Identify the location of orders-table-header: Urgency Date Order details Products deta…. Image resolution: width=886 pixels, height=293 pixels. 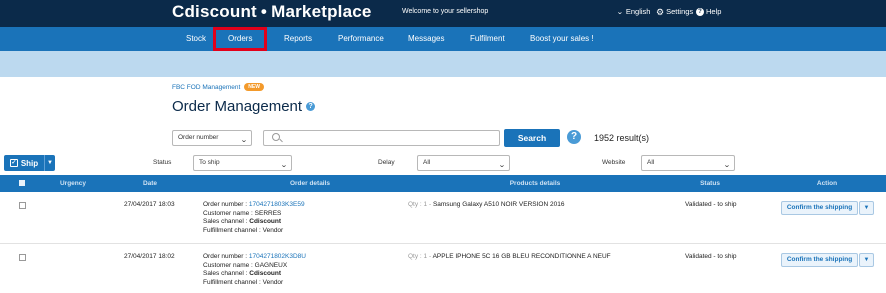
(443, 183).